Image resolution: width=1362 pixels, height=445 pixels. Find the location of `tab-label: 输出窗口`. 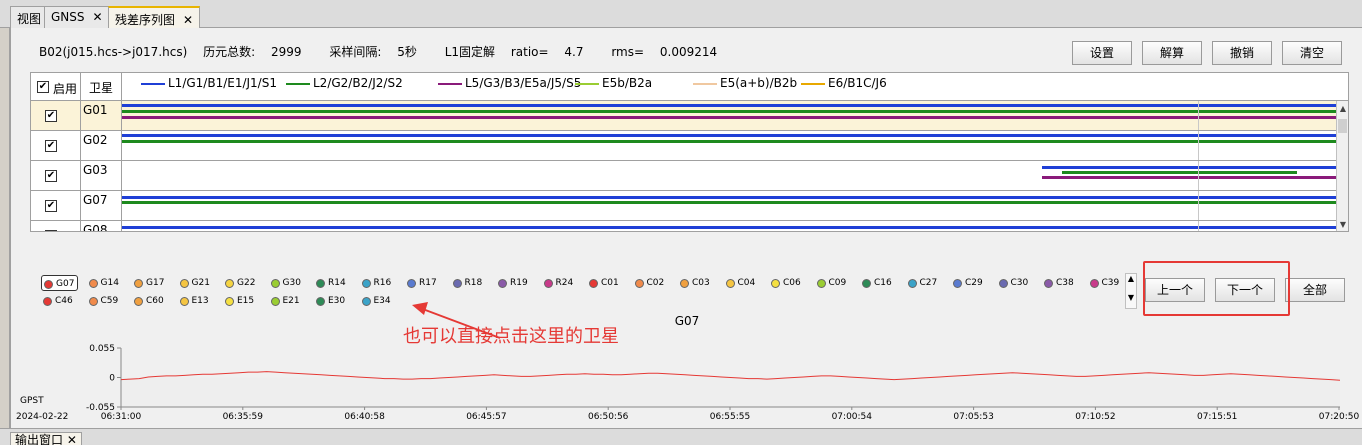

tab-label: 输出窗口 is located at coordinates (39, 439).